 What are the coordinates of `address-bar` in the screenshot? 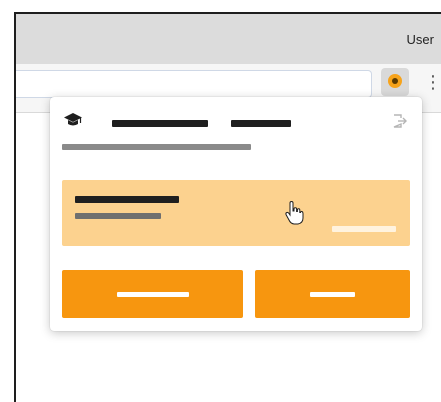 It's located at (194, 84).